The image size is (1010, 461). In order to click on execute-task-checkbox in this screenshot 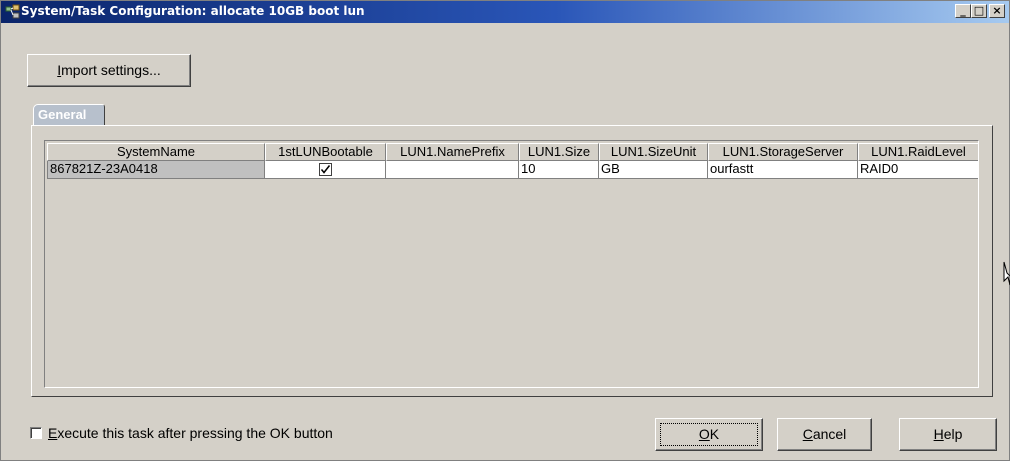, I will do `click(36, 433)`.